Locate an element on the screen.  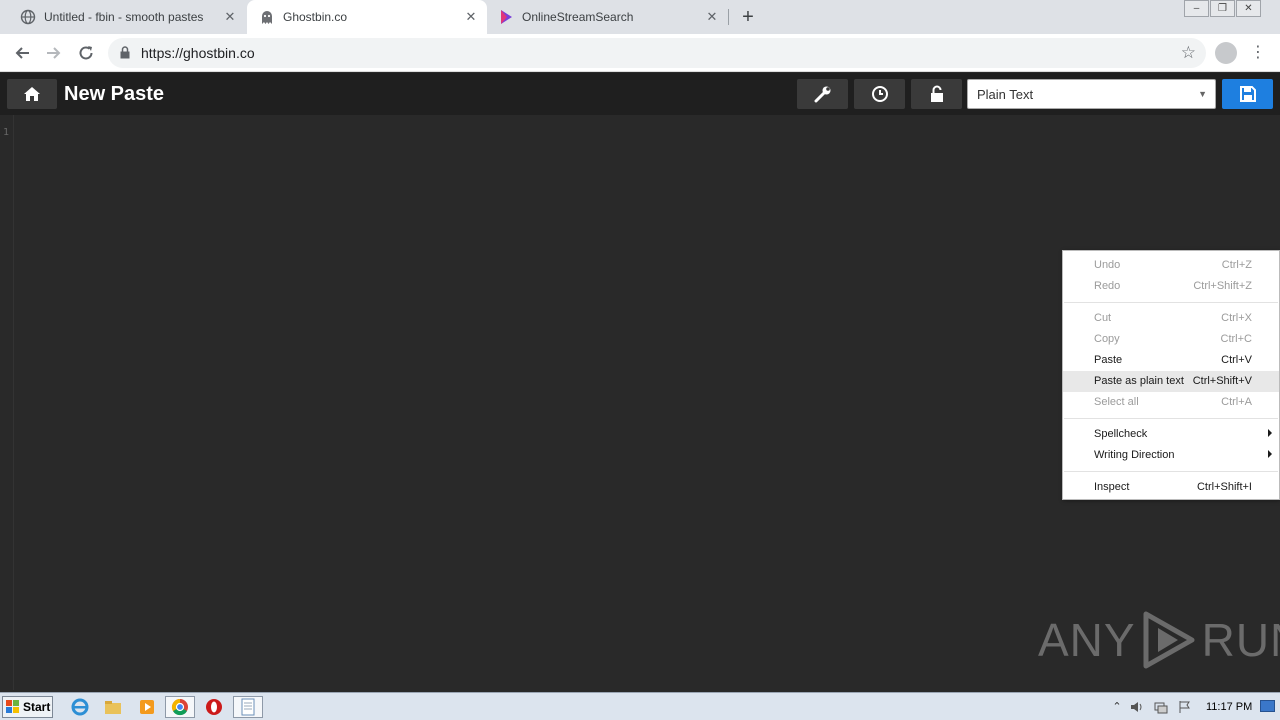
tab-ghostbin: Ghostbin.co ✕ is located at coordinates (367, 17).